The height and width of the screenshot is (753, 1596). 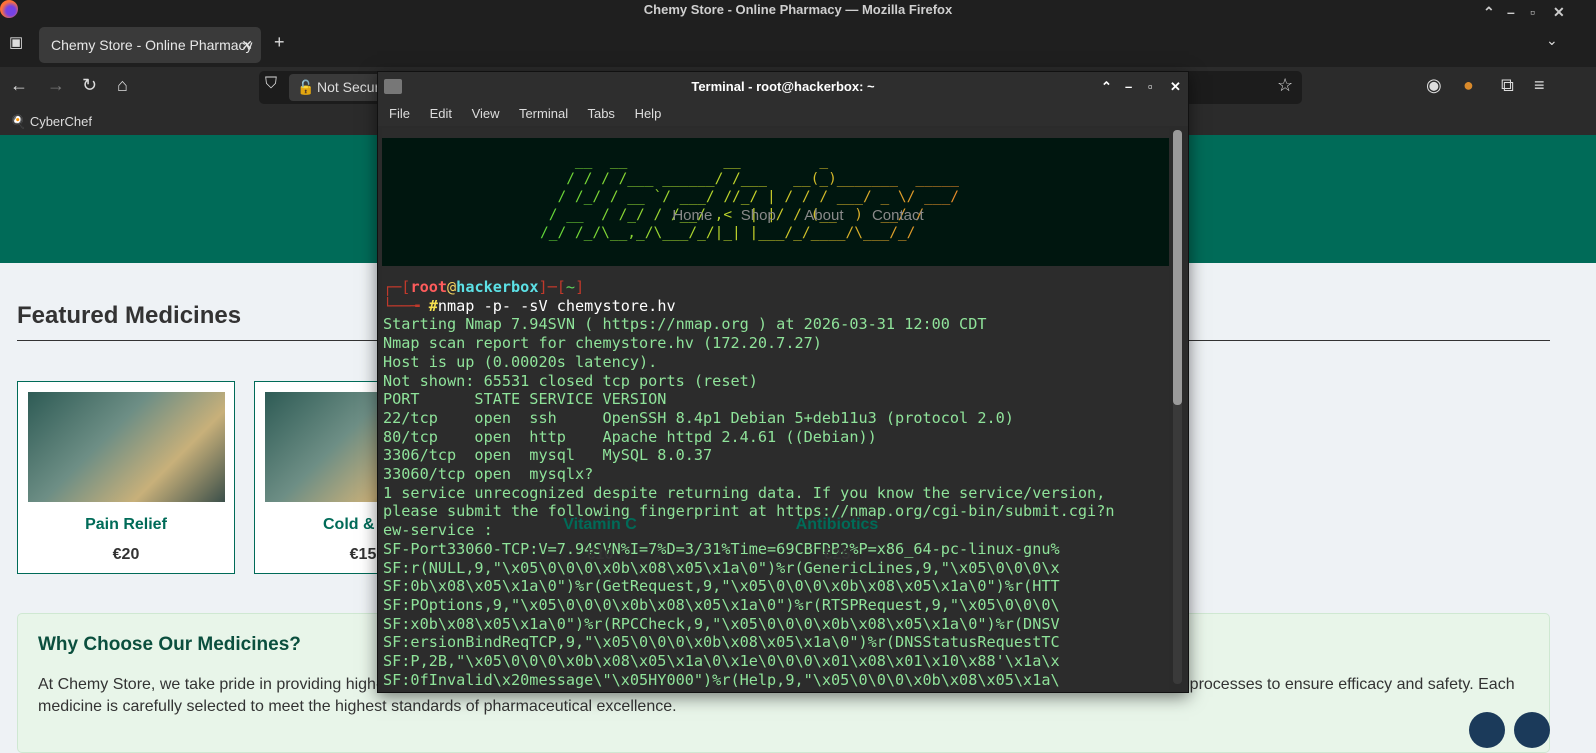 What do you see at coordinates (837, 524) in the screenshot?
I see `product-name: Antibiotics` at bounding box center [837, 524].